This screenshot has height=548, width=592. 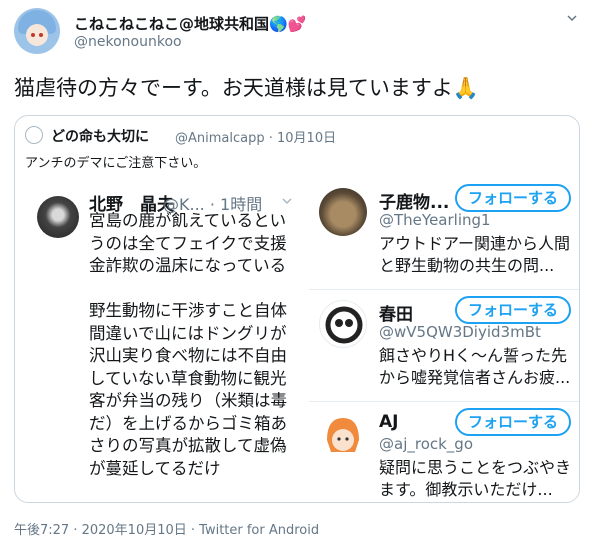 I want to click on author-handle: @nekonounkoo, so click(x=128, y=42).